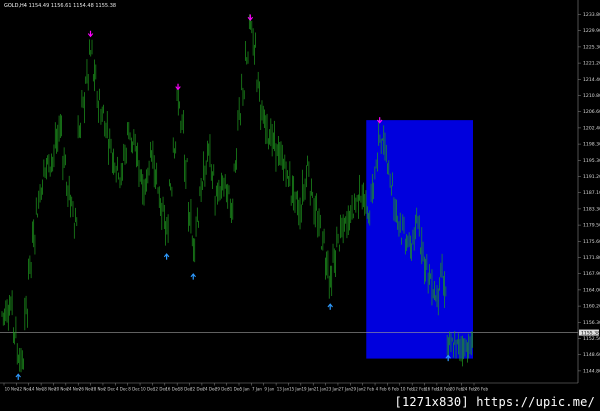  Describe the element at coordinates (591, 64) in the screenshot. I see `price-tick-label: 1221.20` at that location.